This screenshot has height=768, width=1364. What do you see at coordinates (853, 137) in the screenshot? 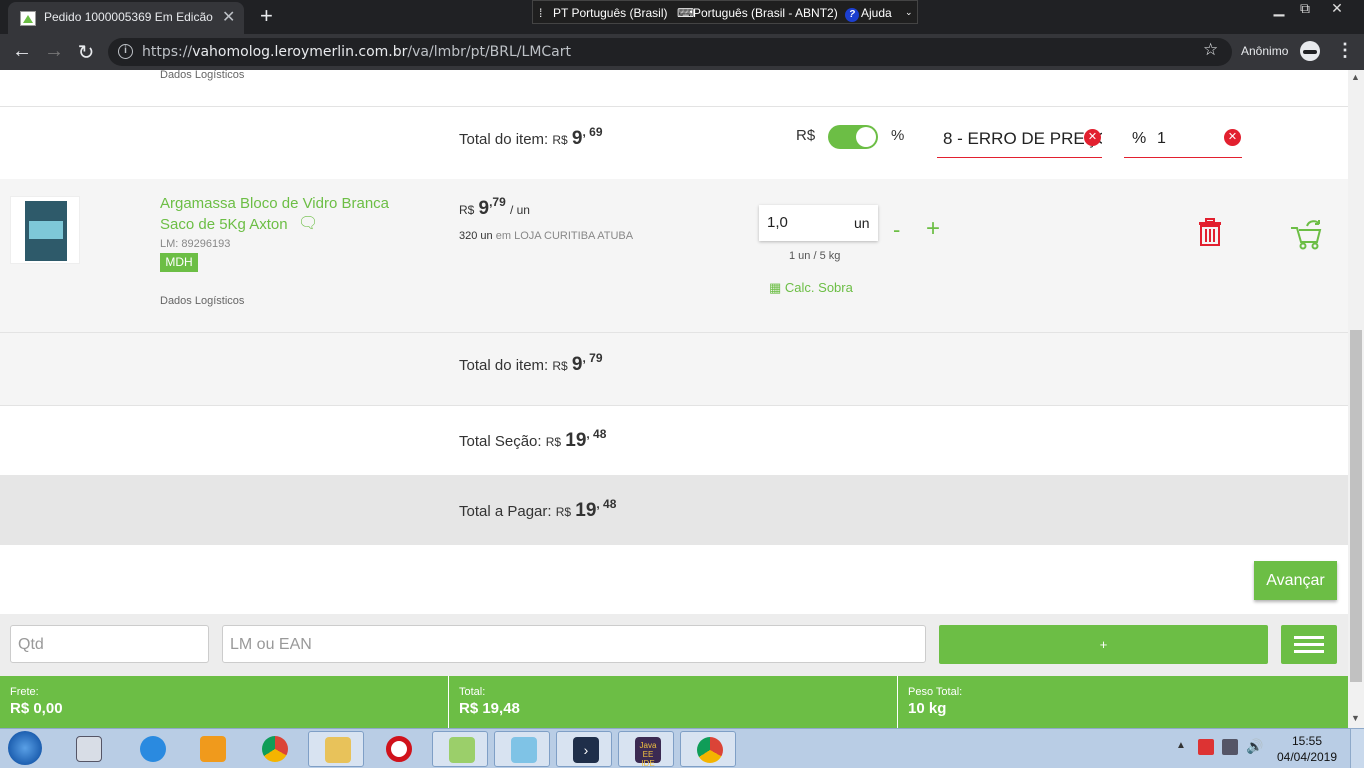
I see `discount-type-toggle` at bounding box center [853, 137].